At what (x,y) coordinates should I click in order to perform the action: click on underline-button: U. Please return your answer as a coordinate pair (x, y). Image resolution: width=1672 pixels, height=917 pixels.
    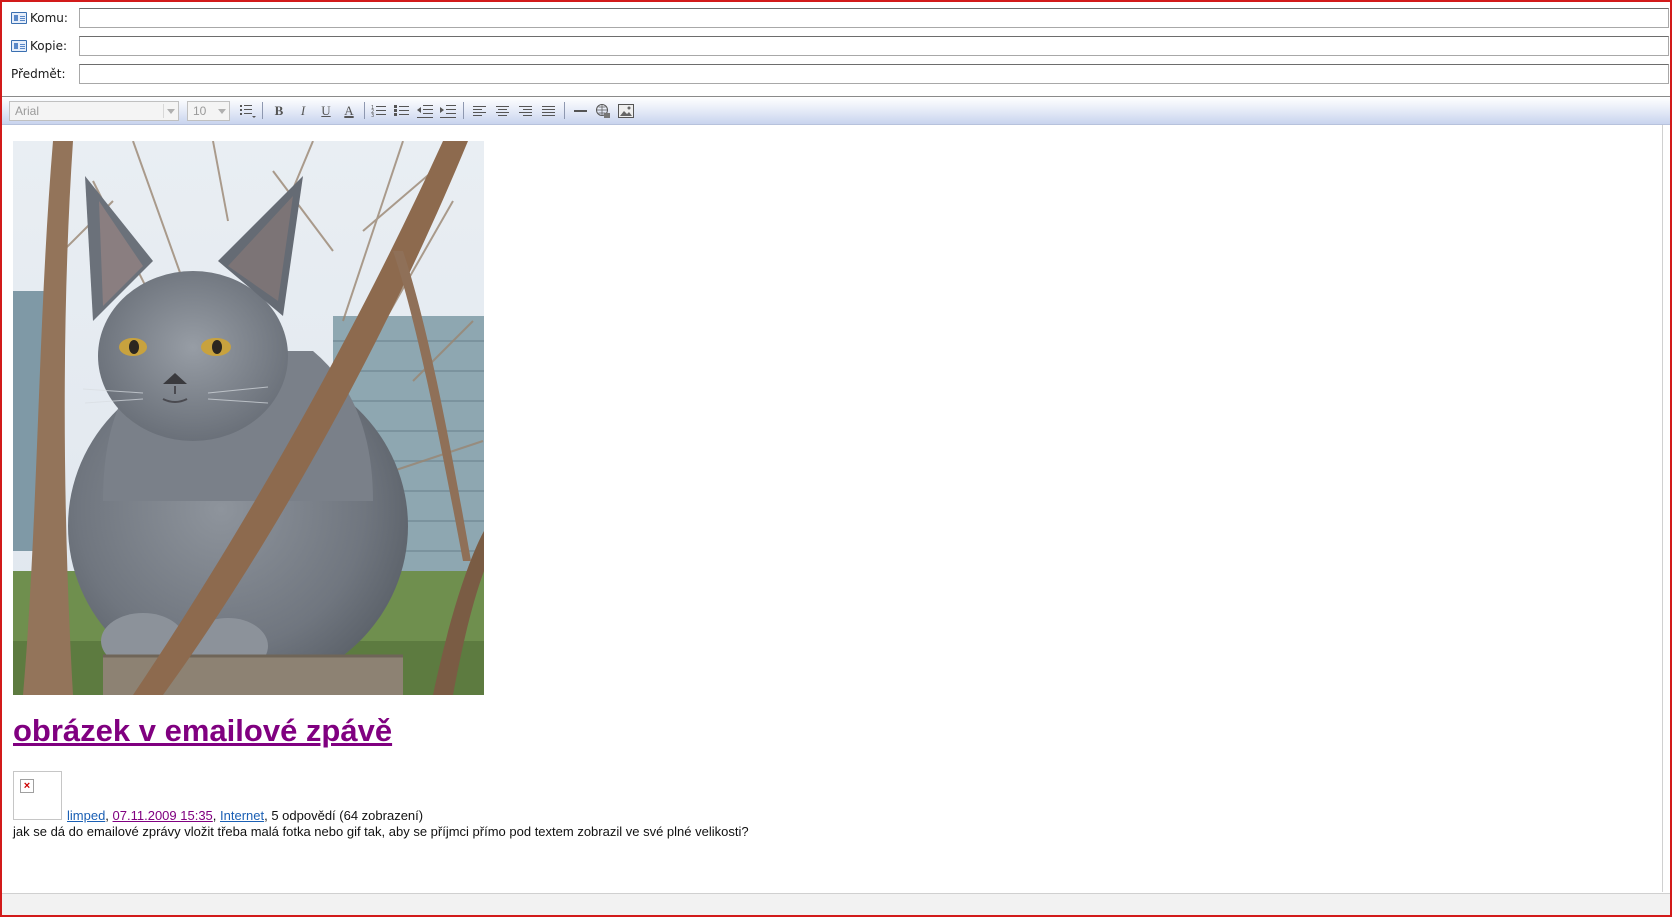
    Looking at the image, I should click on (326, 111).